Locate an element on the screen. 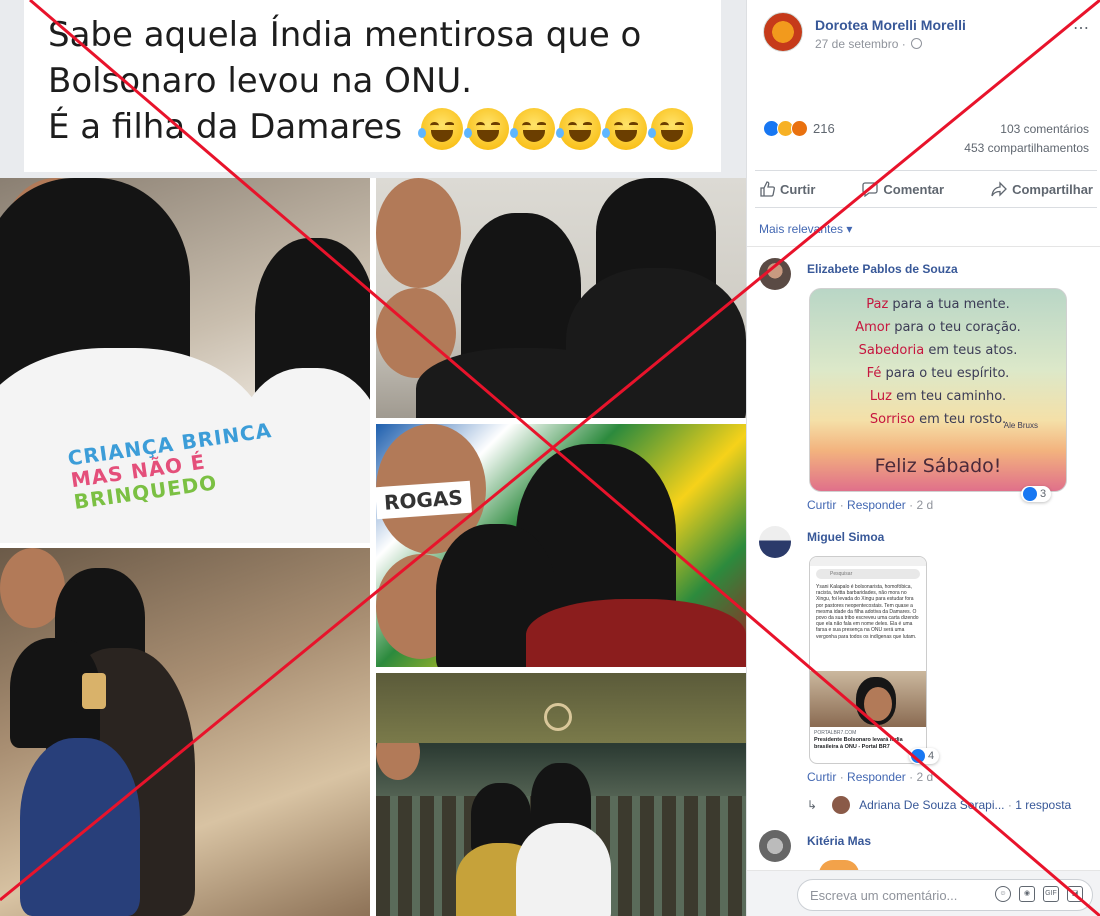 This screenshot has width=1100, height=916. phone-link-photo is located at coordinates (868, 699).